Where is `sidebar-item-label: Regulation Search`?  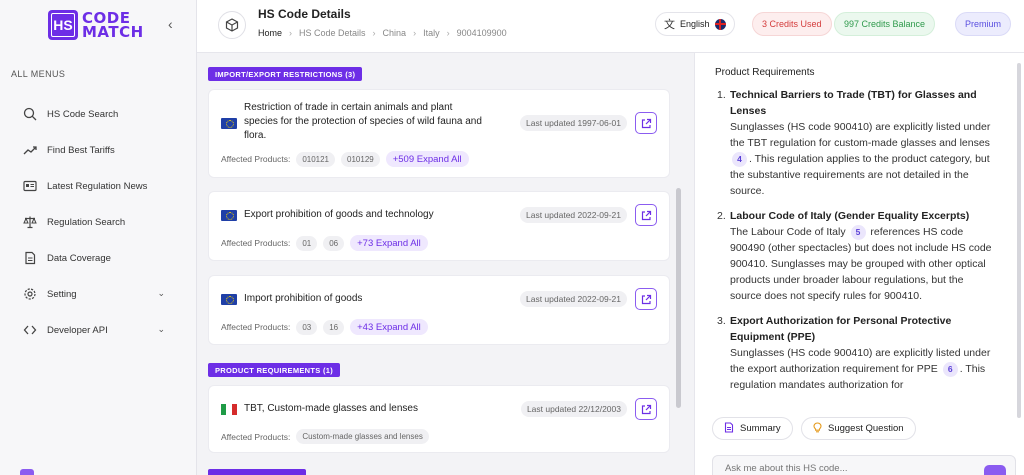 sidebar-item-label: Regulation Search is located at coordinates (86, 222).